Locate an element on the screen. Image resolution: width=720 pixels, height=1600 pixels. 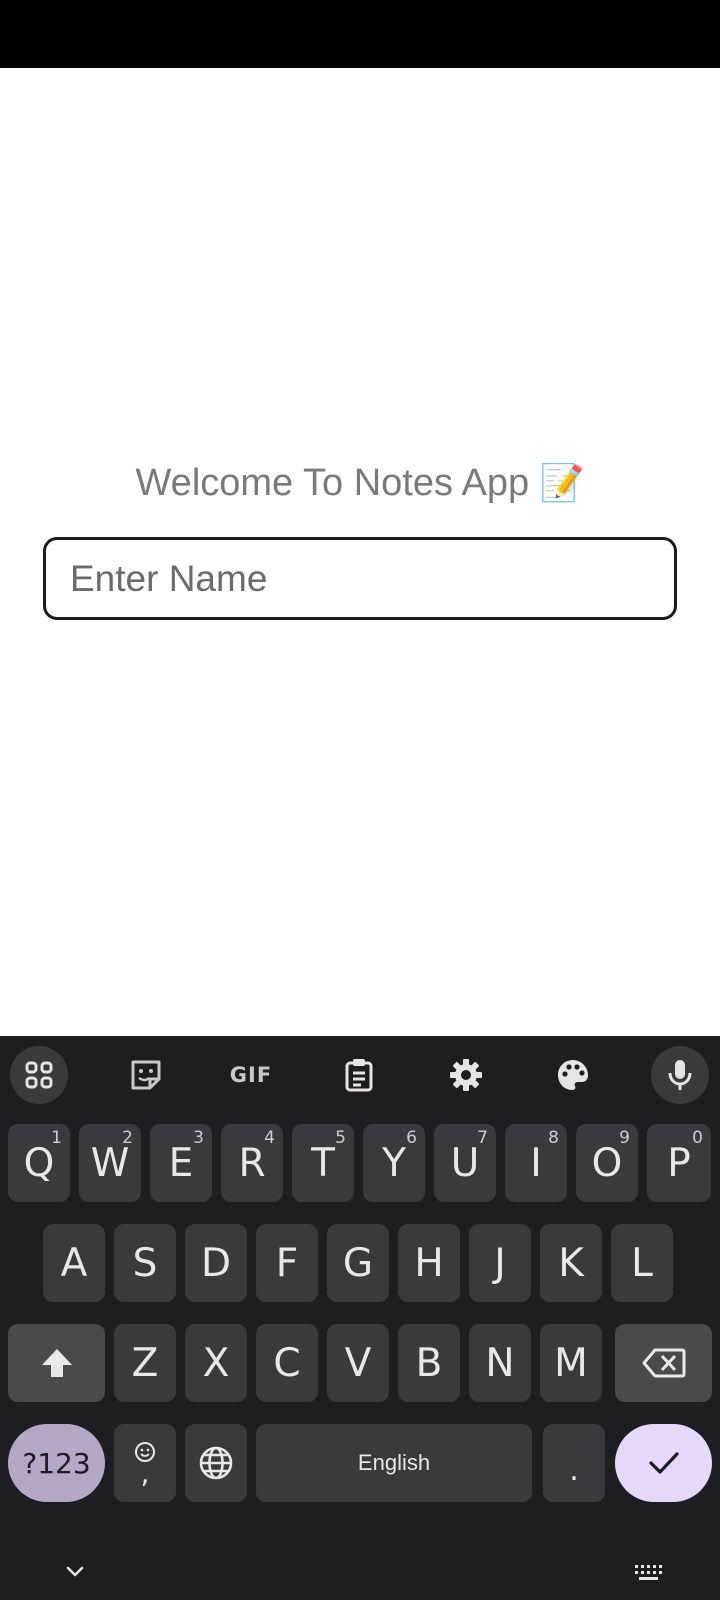
name-input is located at coordinates (360, 578).